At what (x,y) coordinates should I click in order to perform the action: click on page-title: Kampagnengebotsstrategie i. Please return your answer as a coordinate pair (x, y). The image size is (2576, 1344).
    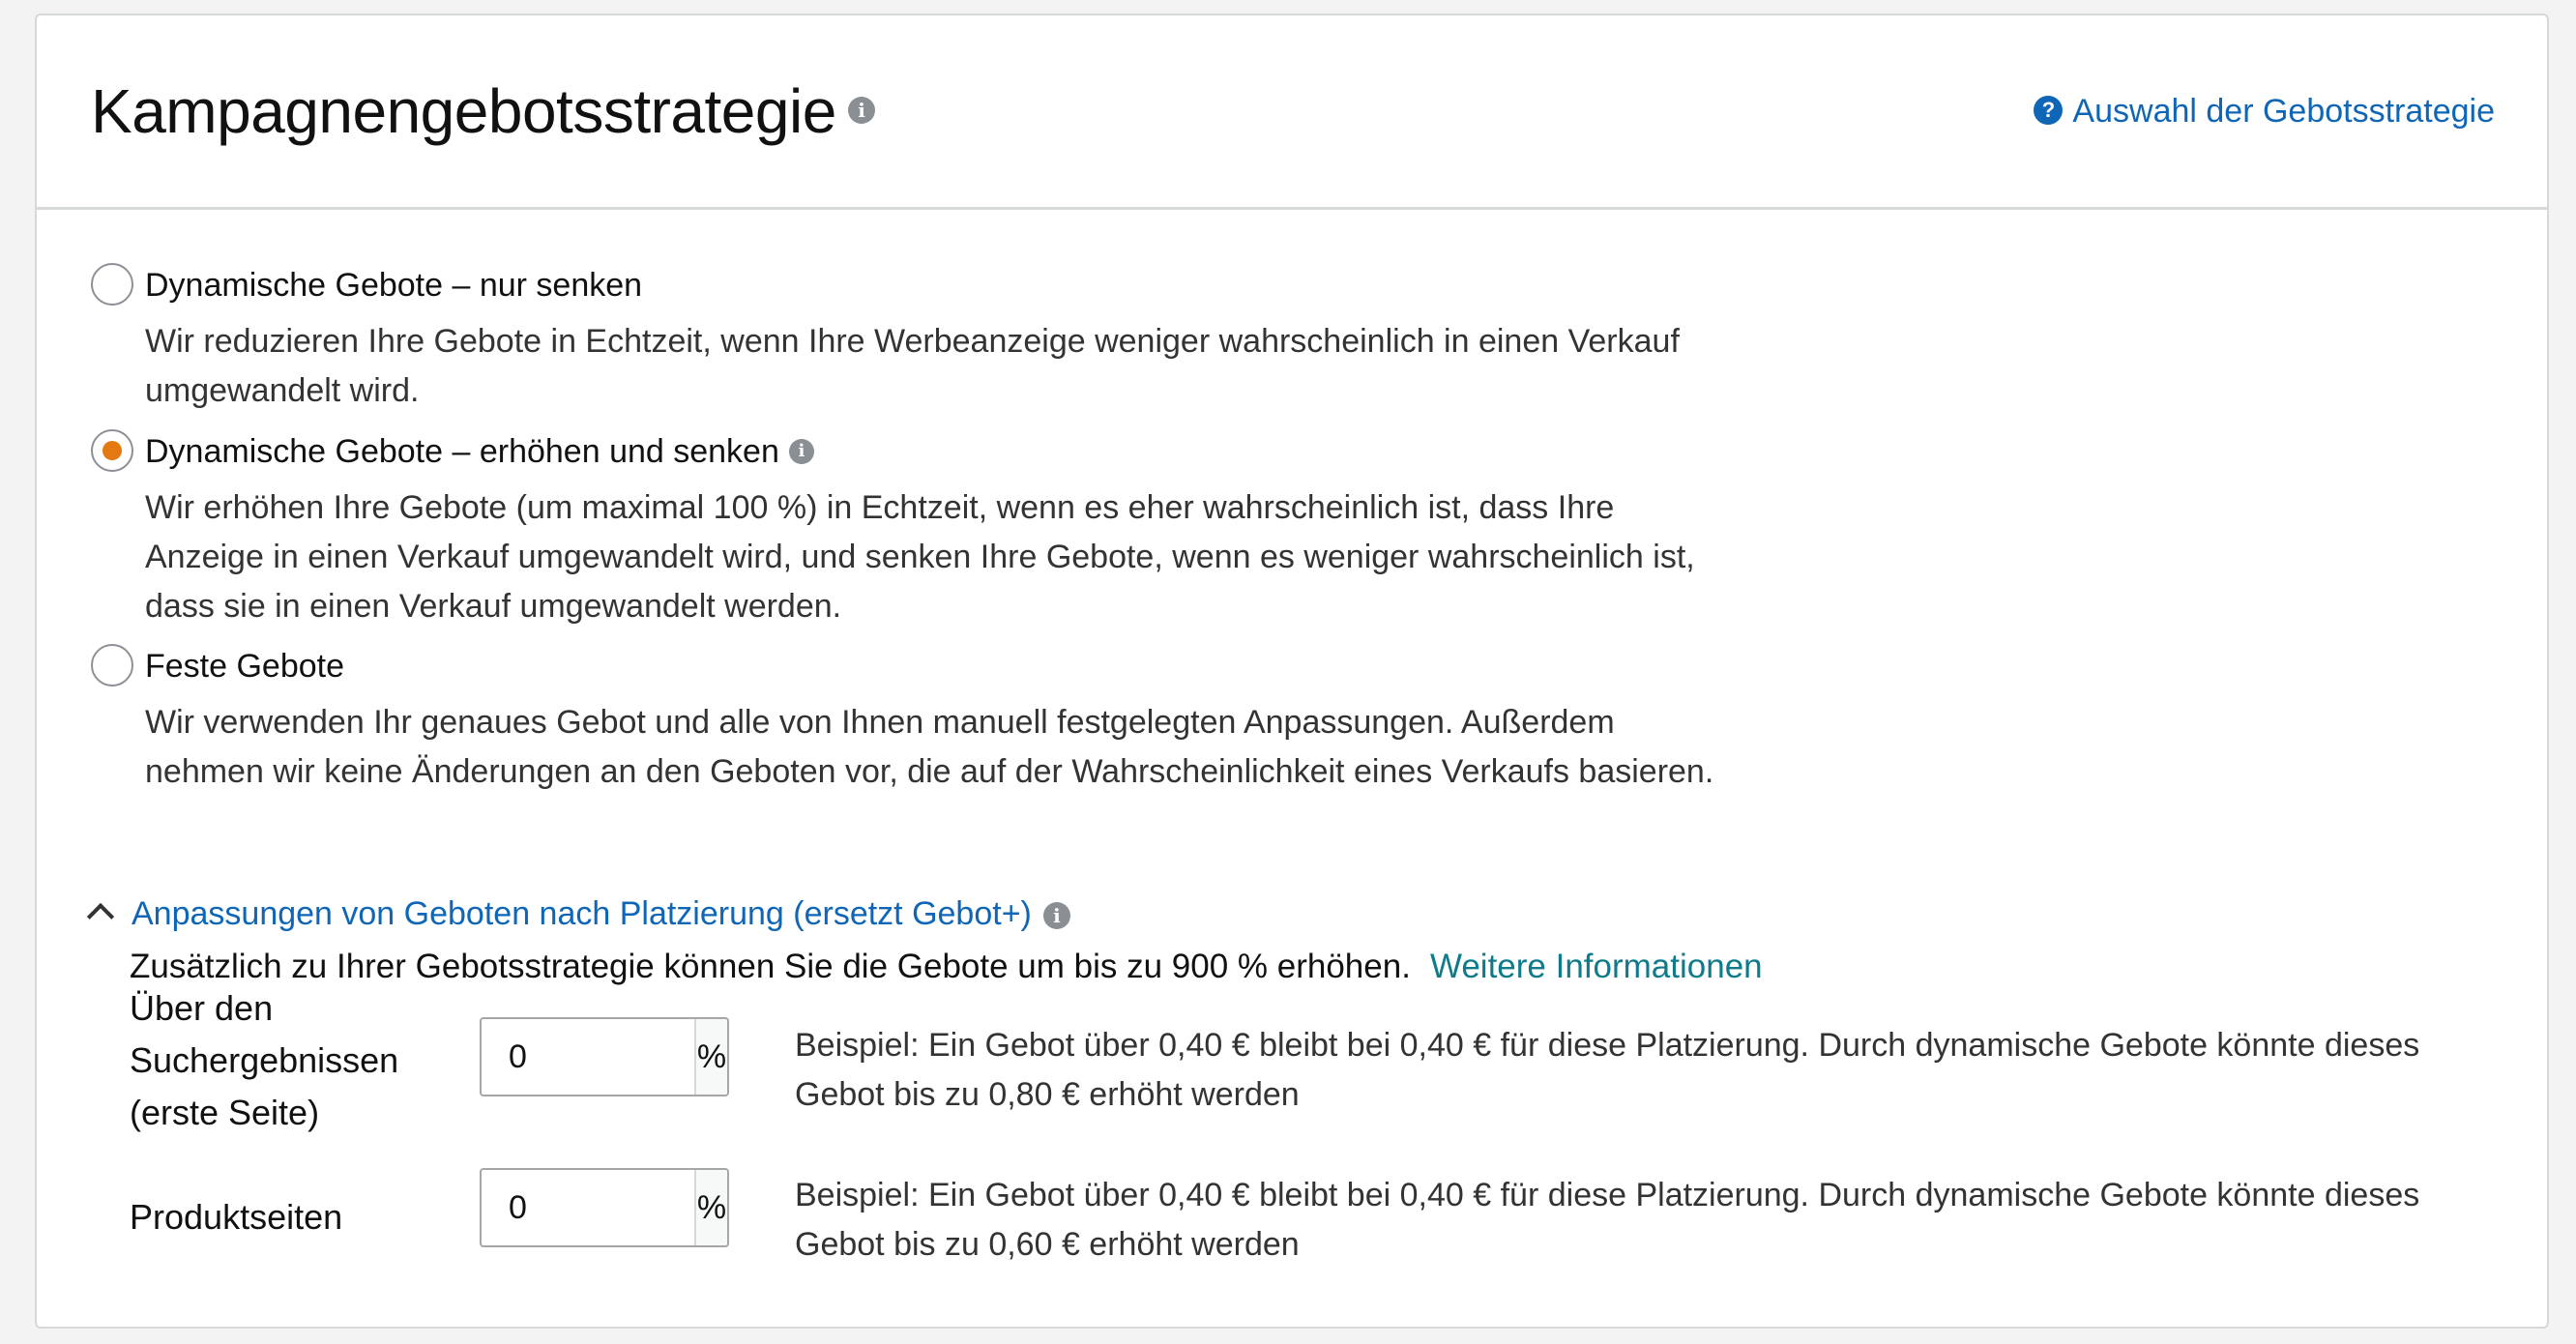
    Looking at the image, I should click on (483, 111).